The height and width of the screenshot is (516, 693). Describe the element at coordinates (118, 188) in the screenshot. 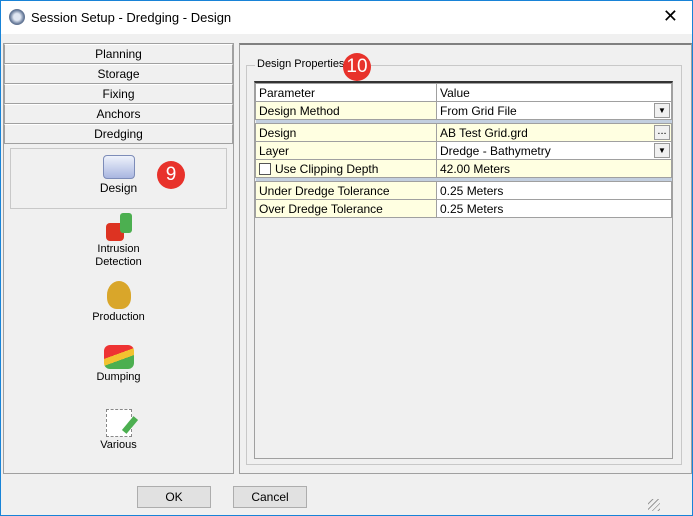

I see `tool-label: Design` at that location.